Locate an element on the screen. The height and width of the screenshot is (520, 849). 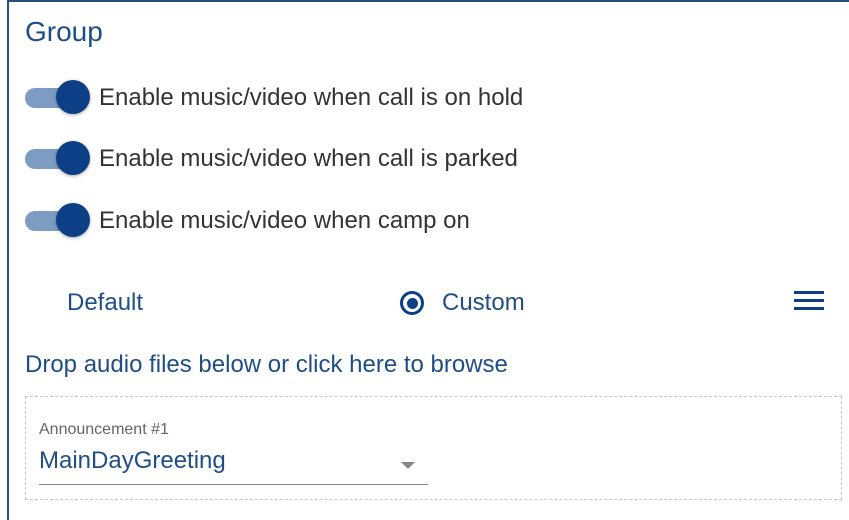
default-option: Default is located at coordinates (105, 303).